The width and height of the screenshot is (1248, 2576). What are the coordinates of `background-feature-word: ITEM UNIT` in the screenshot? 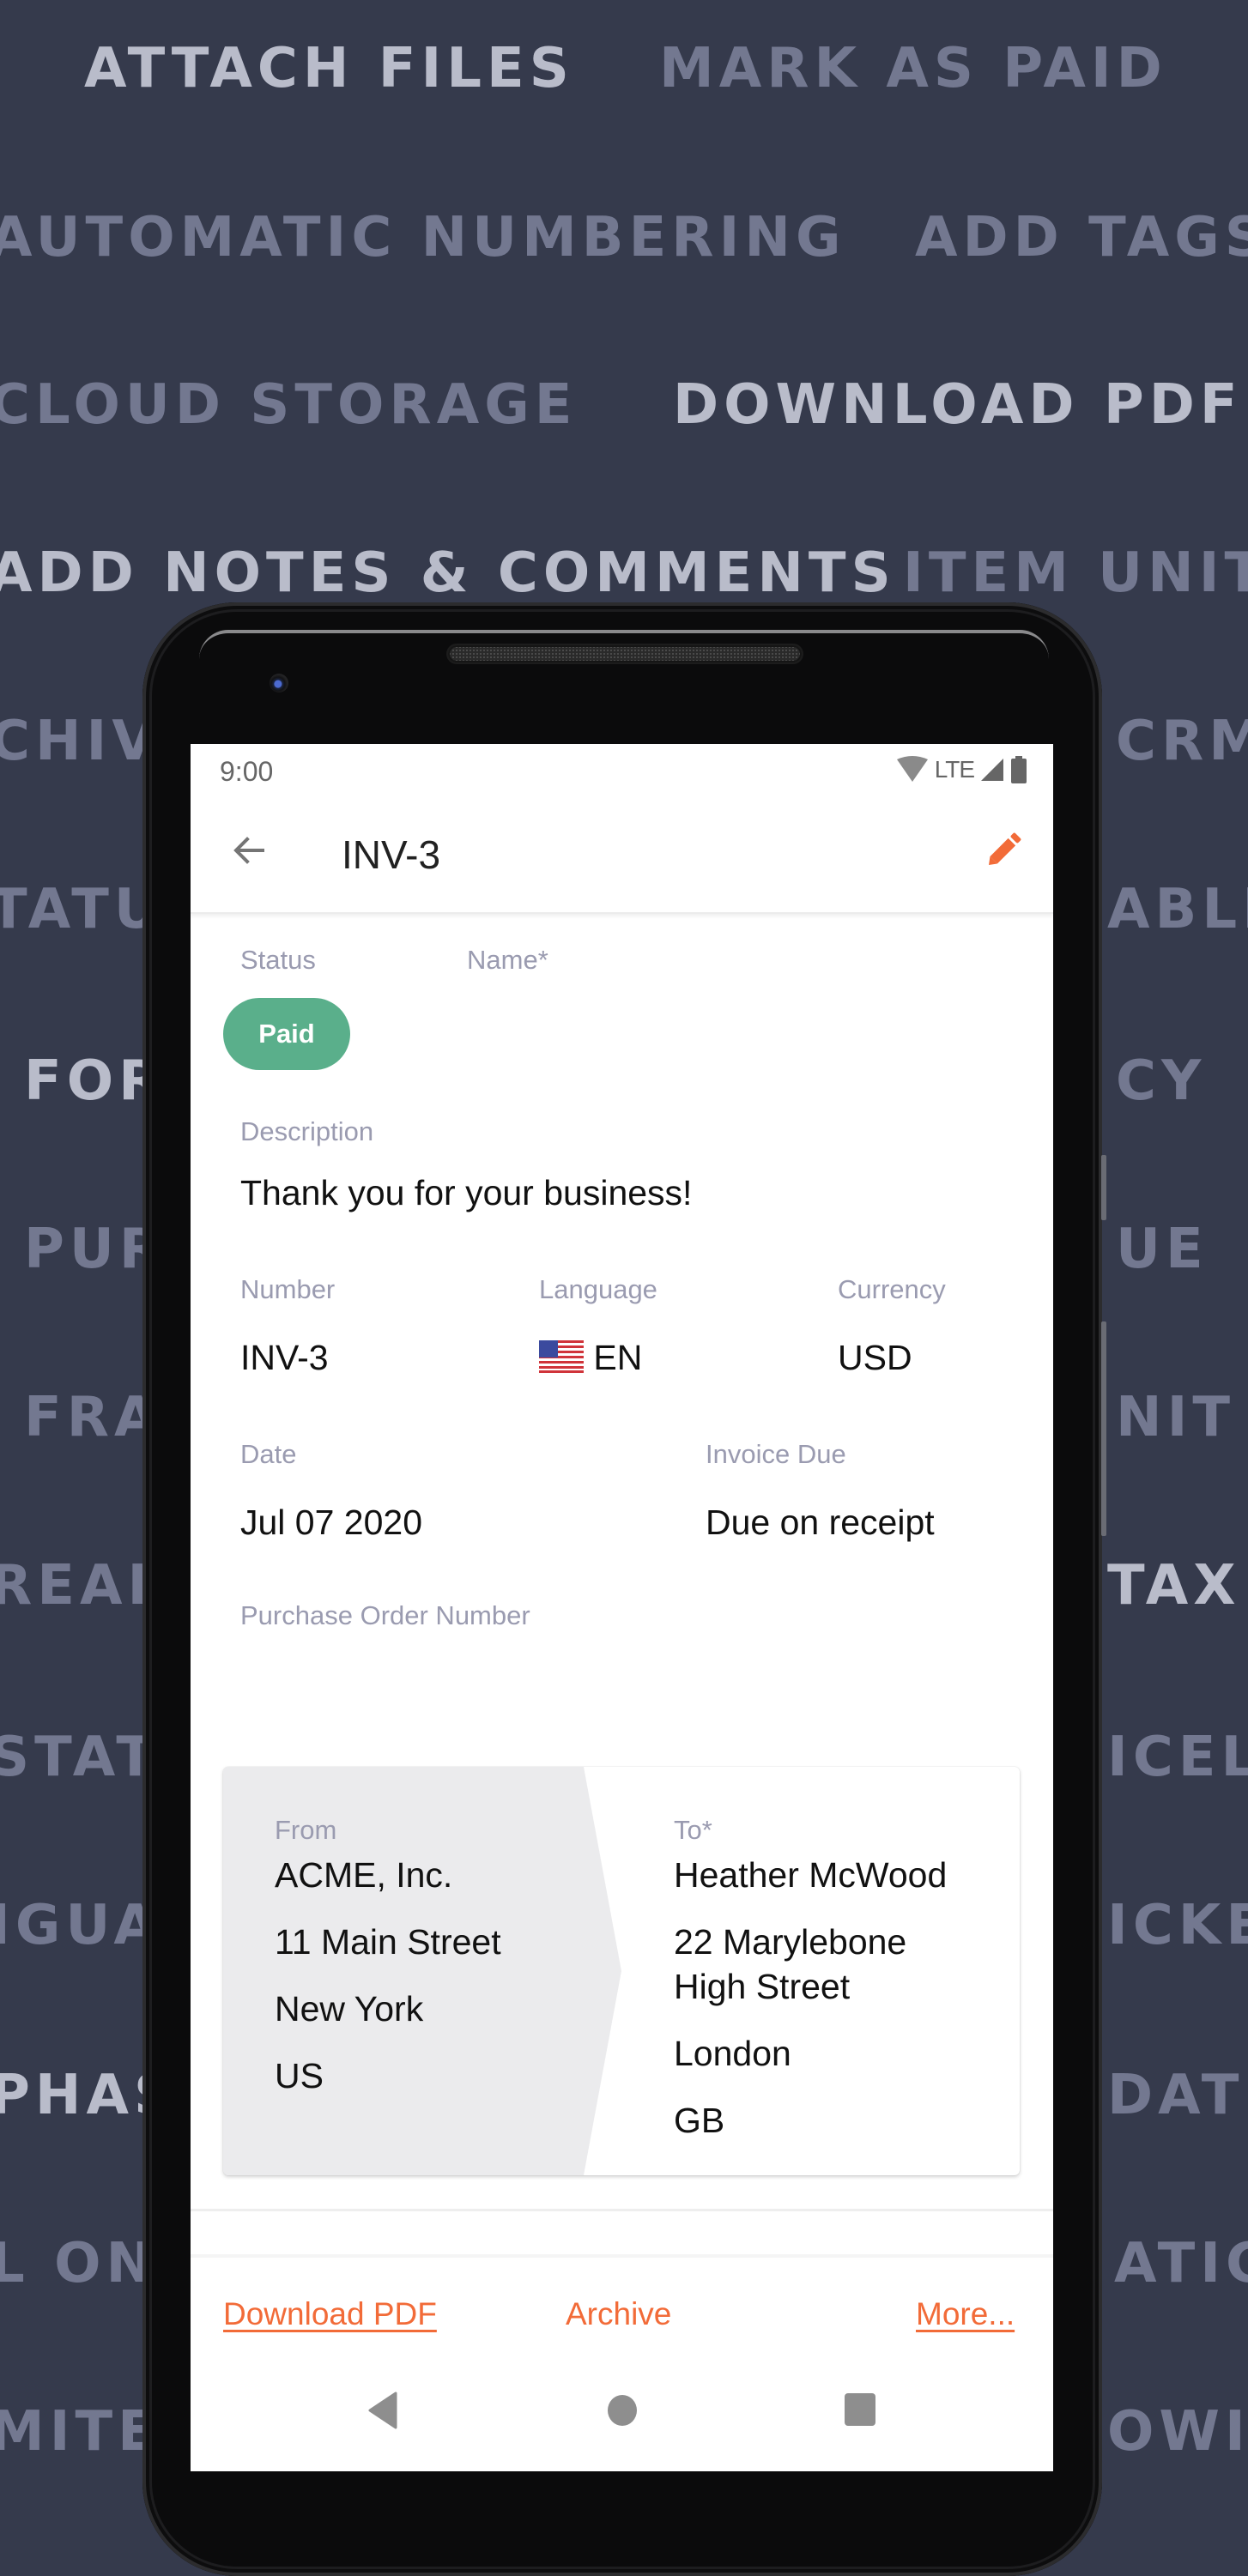 It's located at (1076, 573).